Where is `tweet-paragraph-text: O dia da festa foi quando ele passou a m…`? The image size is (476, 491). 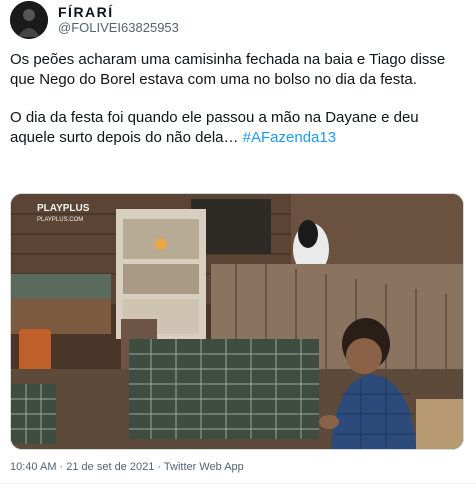
tweet-paragraph-text: O dia da festa foi quando ele passou a m… is located at coordinates (214, 127).